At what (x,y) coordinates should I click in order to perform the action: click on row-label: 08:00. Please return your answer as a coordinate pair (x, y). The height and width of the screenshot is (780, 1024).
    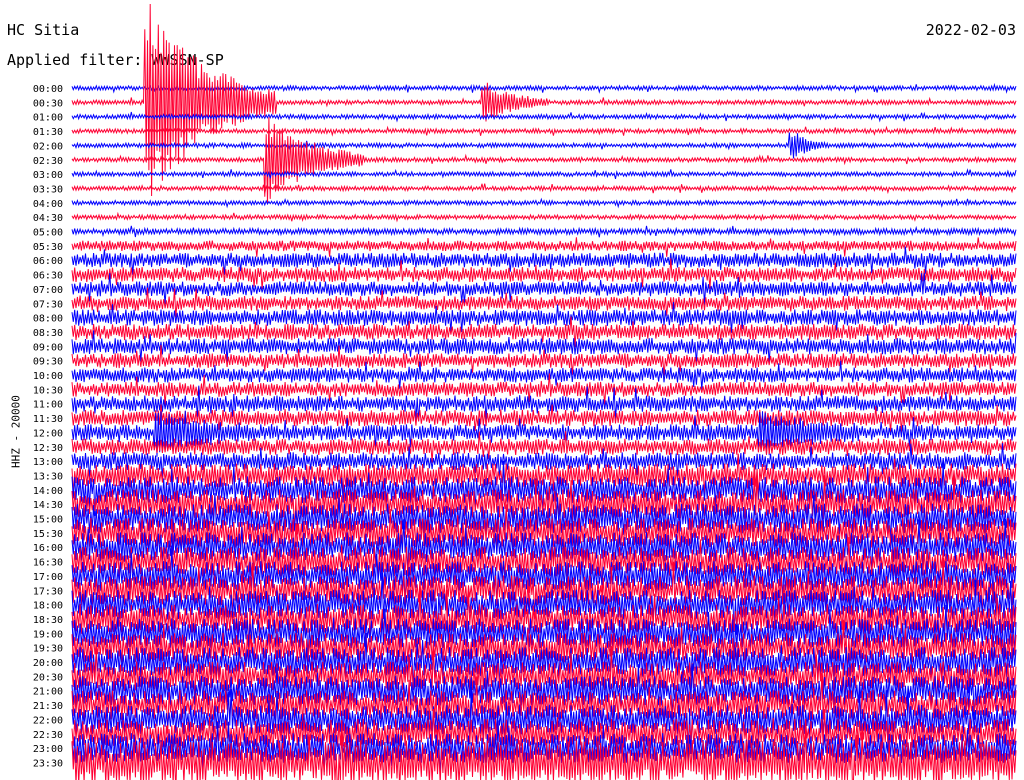
    Looking at the image, I should click on (48, 319).